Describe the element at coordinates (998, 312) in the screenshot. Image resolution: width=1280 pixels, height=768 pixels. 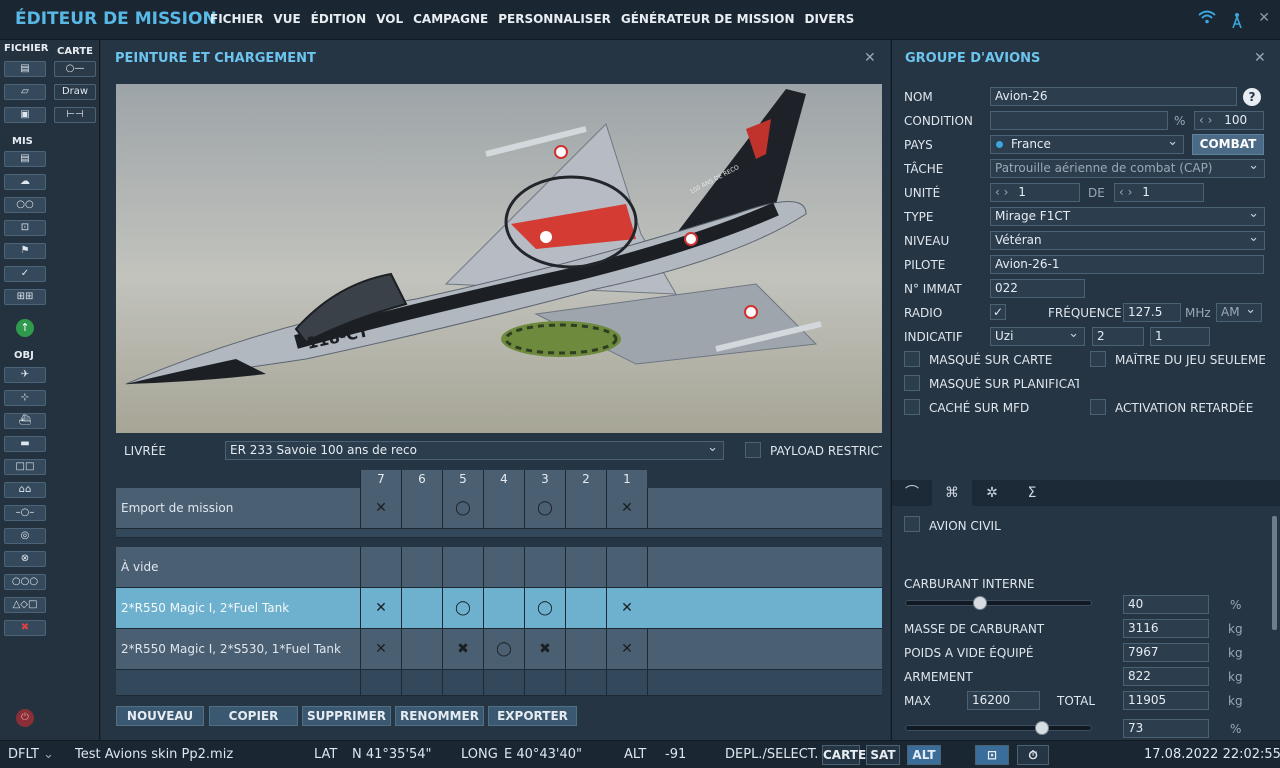
I see `radio-checkbox: ✓` at that location.